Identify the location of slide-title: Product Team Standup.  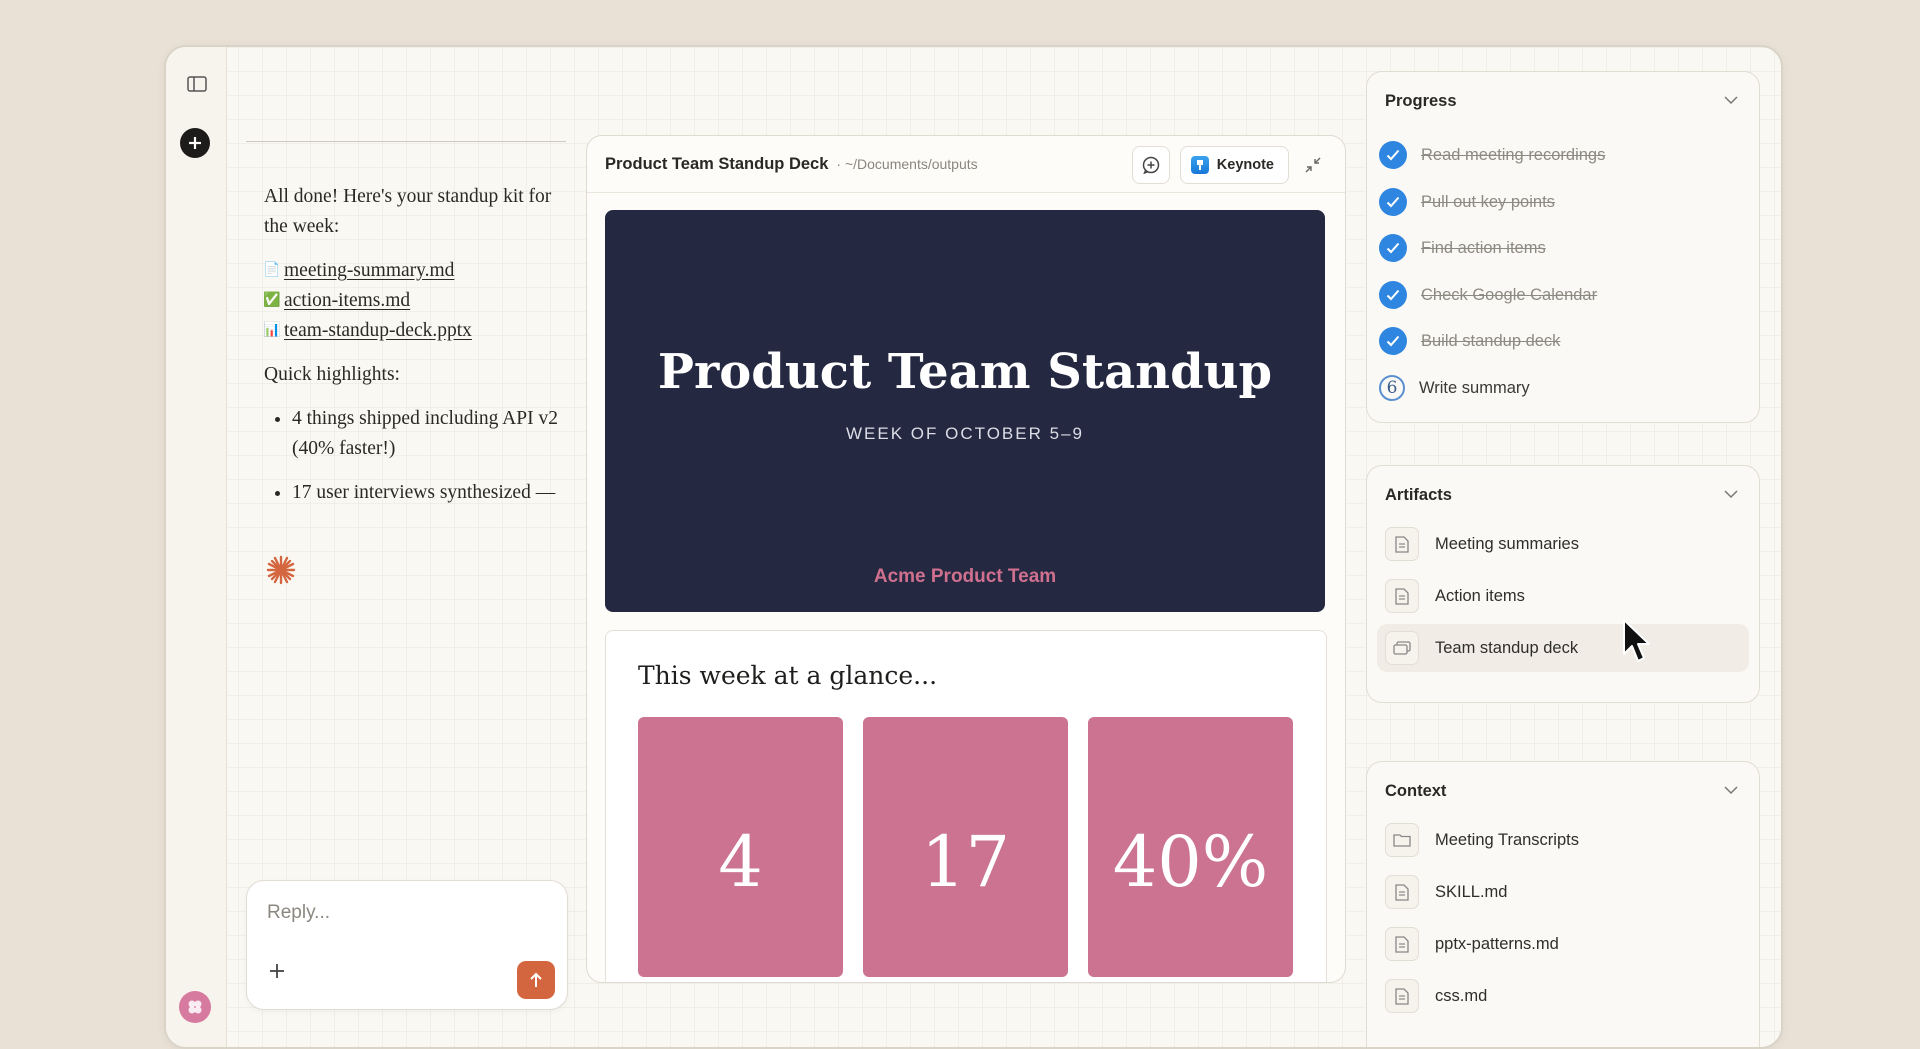
(965, 372).